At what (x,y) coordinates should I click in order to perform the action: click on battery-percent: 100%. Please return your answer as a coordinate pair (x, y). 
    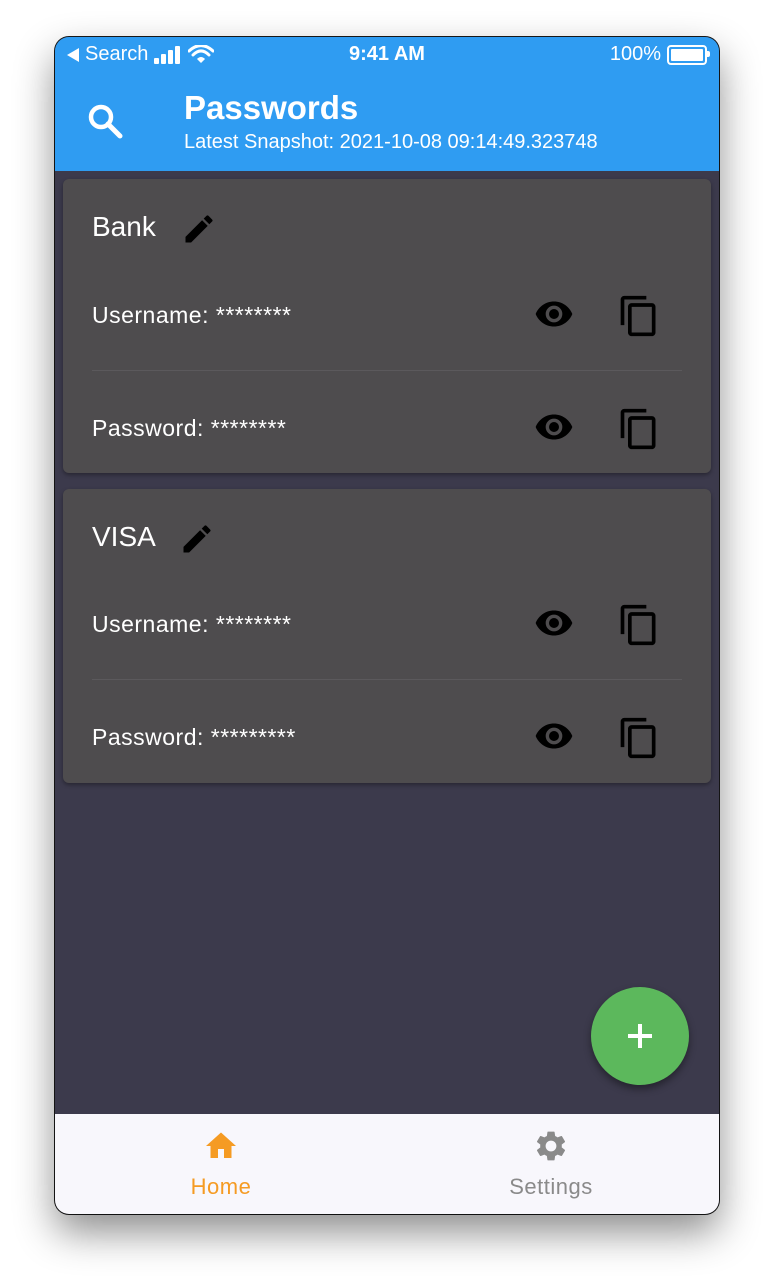
    Looking at the image, I should click on (635, 54).